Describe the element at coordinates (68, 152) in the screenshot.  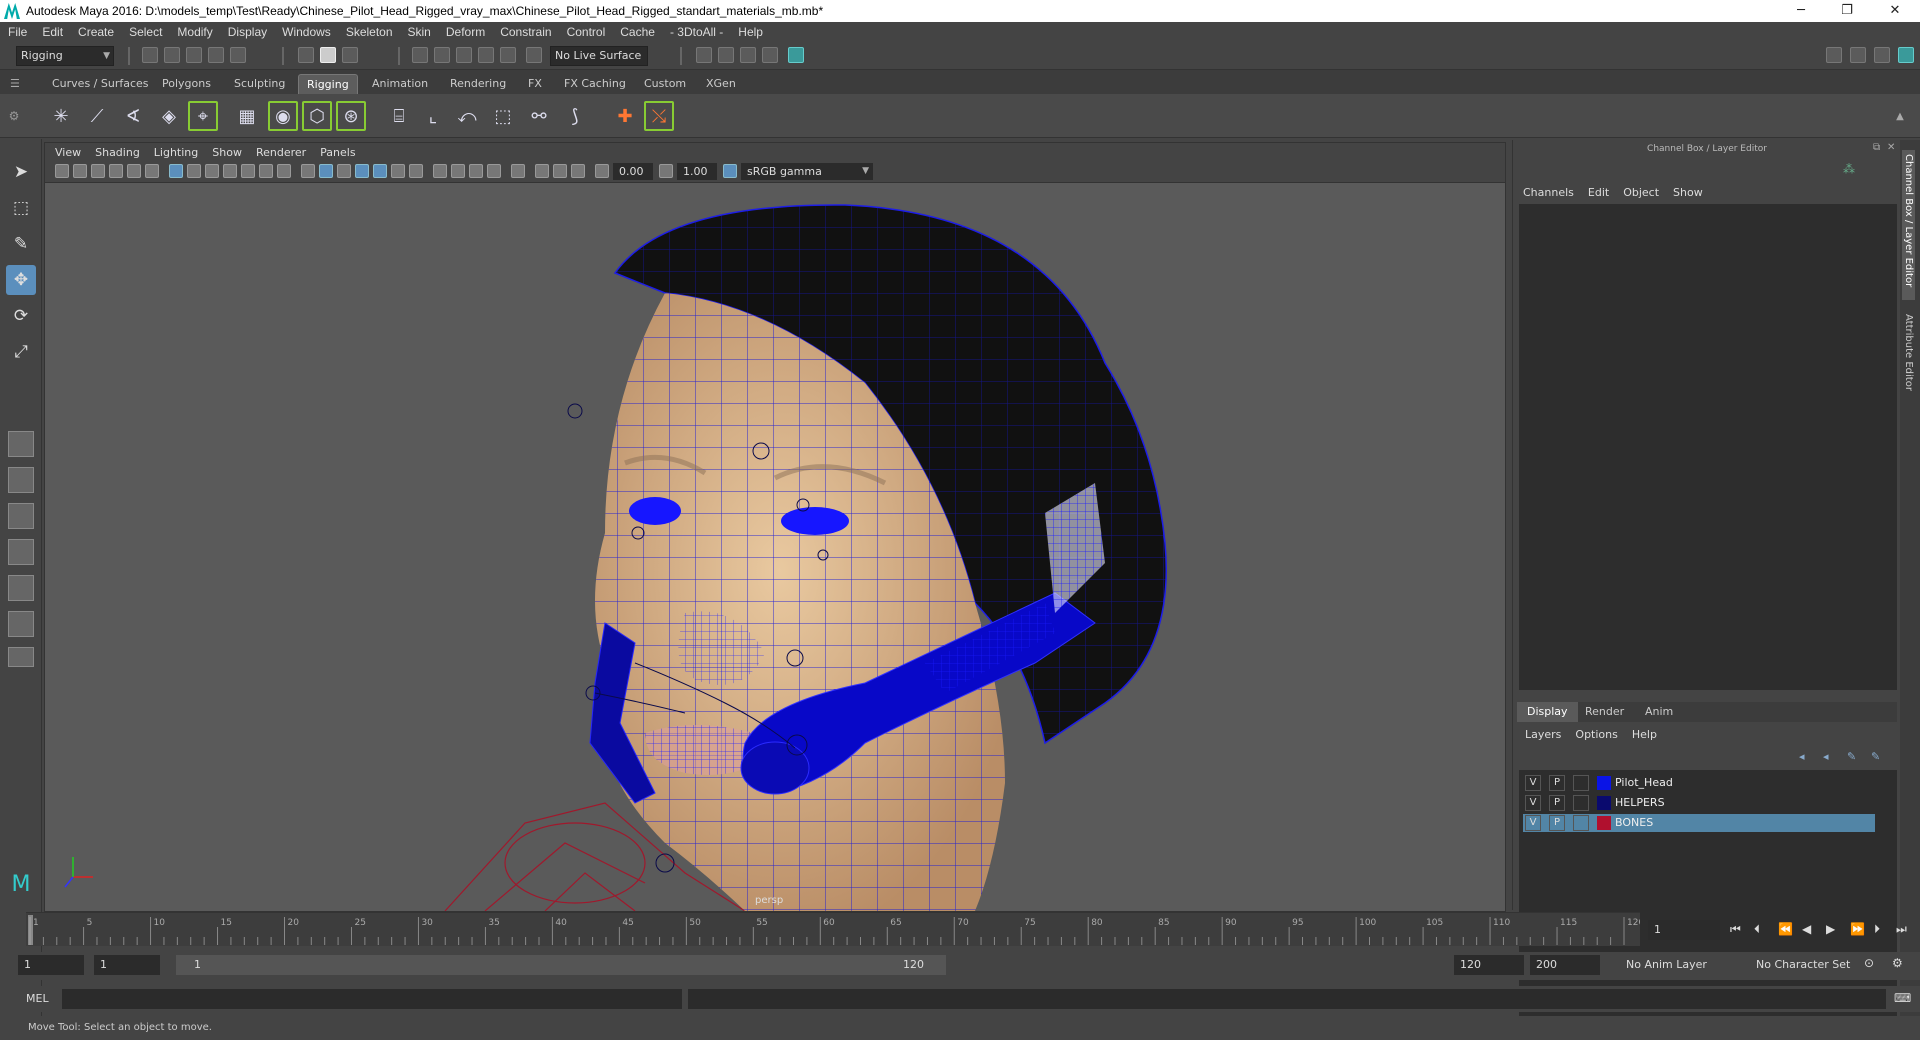
I see `viewport-menu-view: View` at that location.